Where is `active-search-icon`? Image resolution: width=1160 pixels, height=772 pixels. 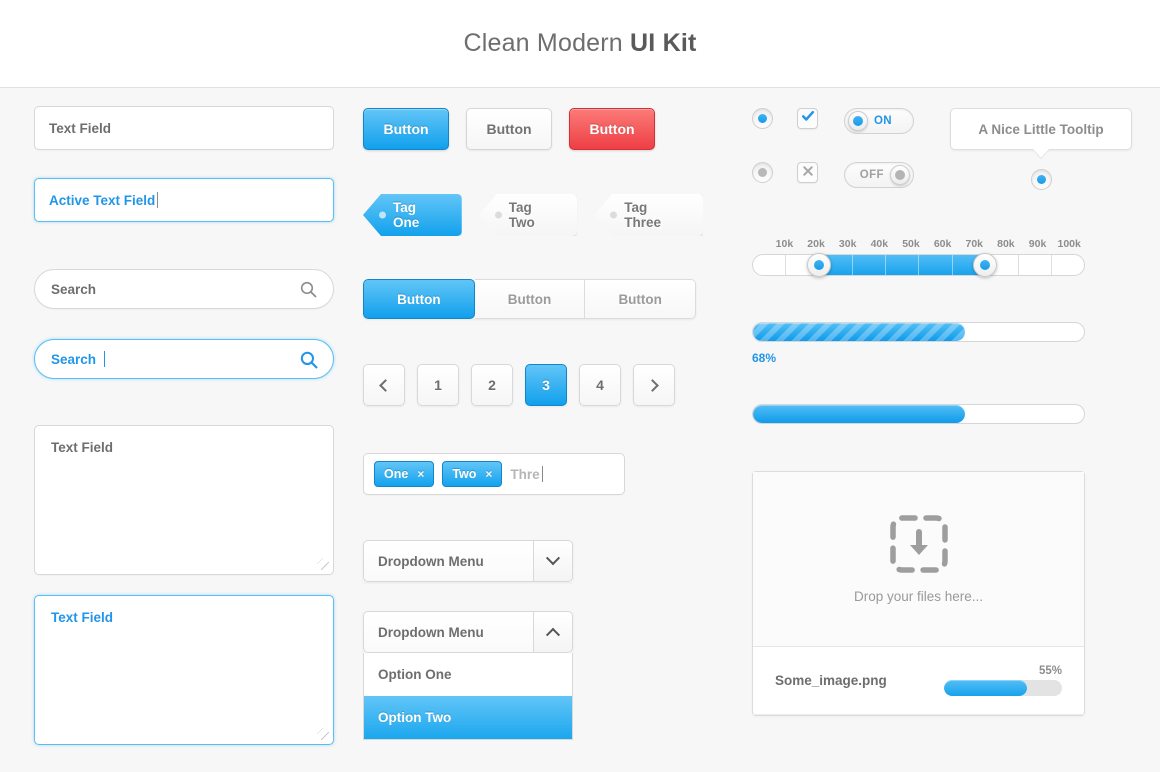
active-search-icon is located at coordinates (309, 359).